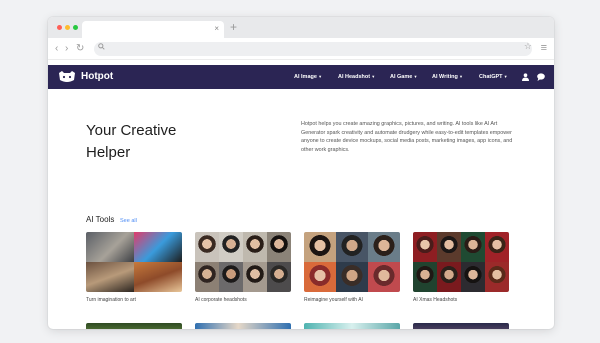  What do you see at coordinates (243, 262) in the screenshot?
I see `tool-card-image-headshots` at bounding box center [243, 262].